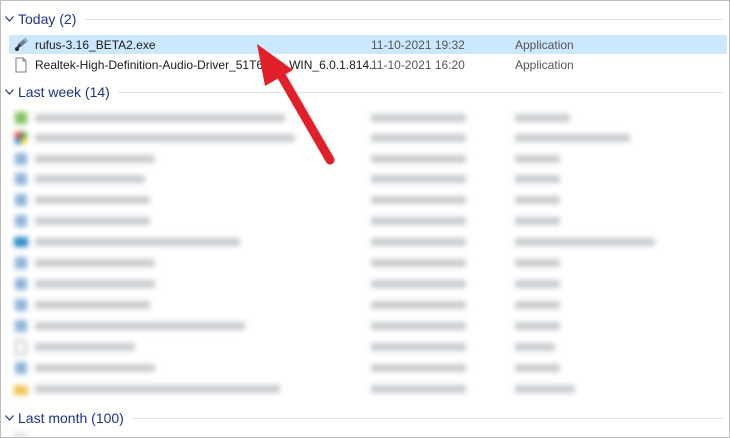 This screenshot has width=730, height=438. What do you see at coordinates (418, 64) in the screenshot?
I see `file-date: 11-10-2021 16:20` at bounding box center [418, 64].